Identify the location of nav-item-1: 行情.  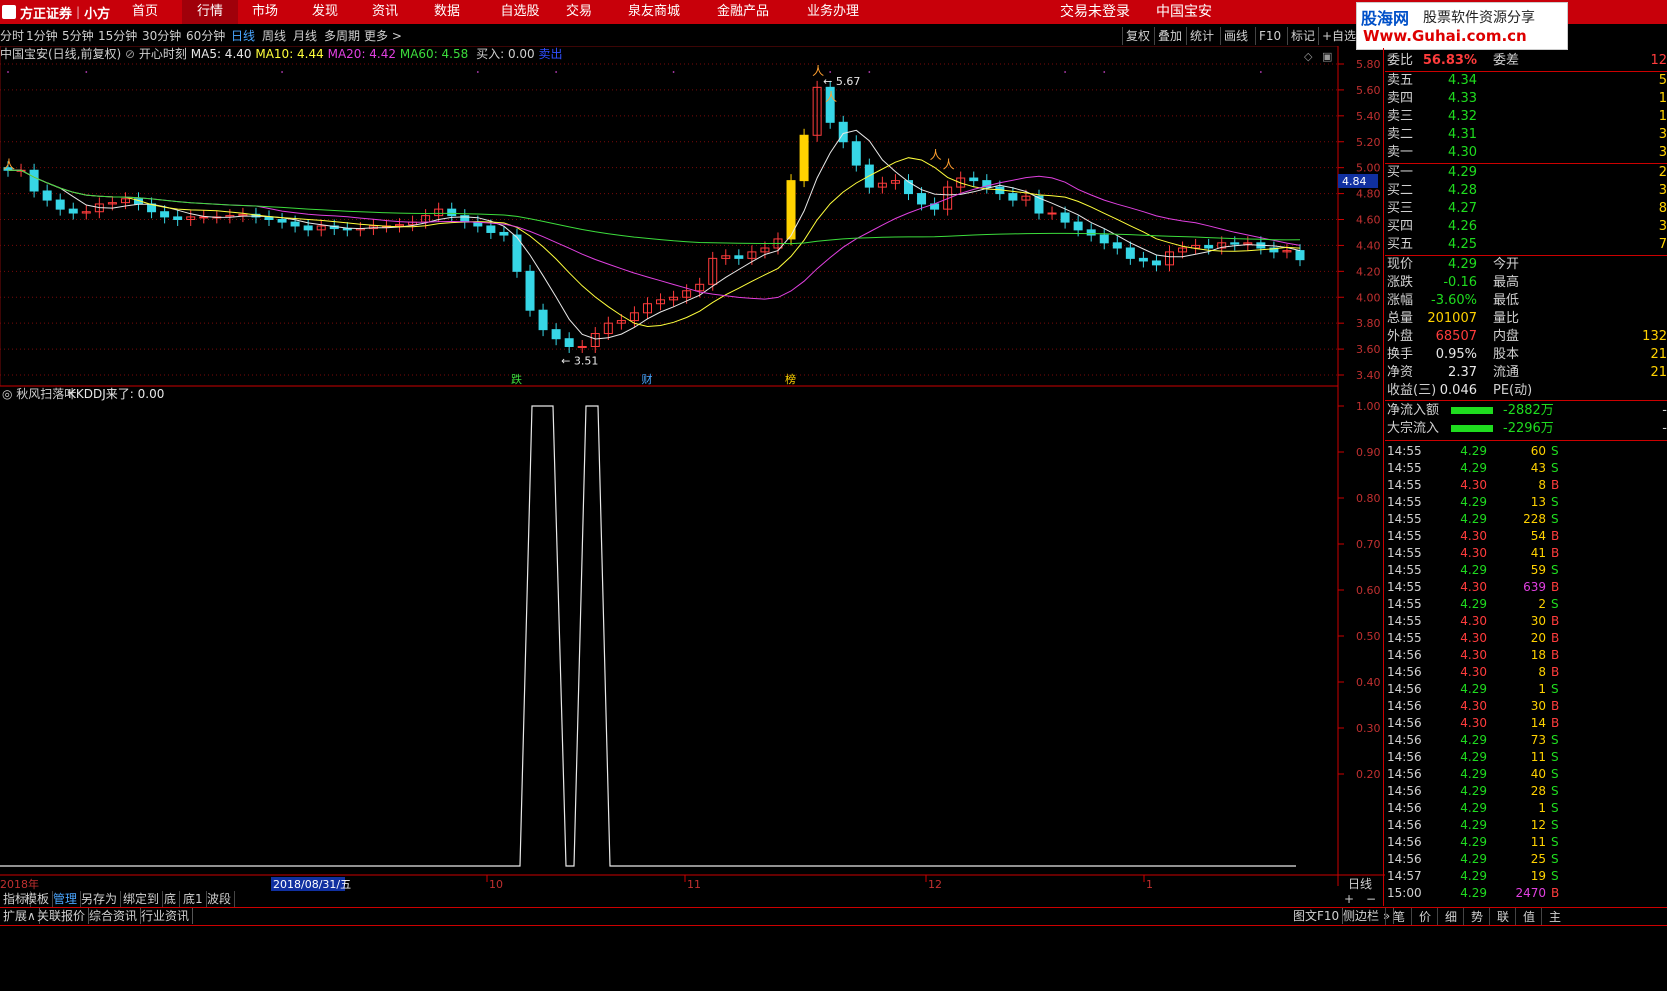
(210, 12).